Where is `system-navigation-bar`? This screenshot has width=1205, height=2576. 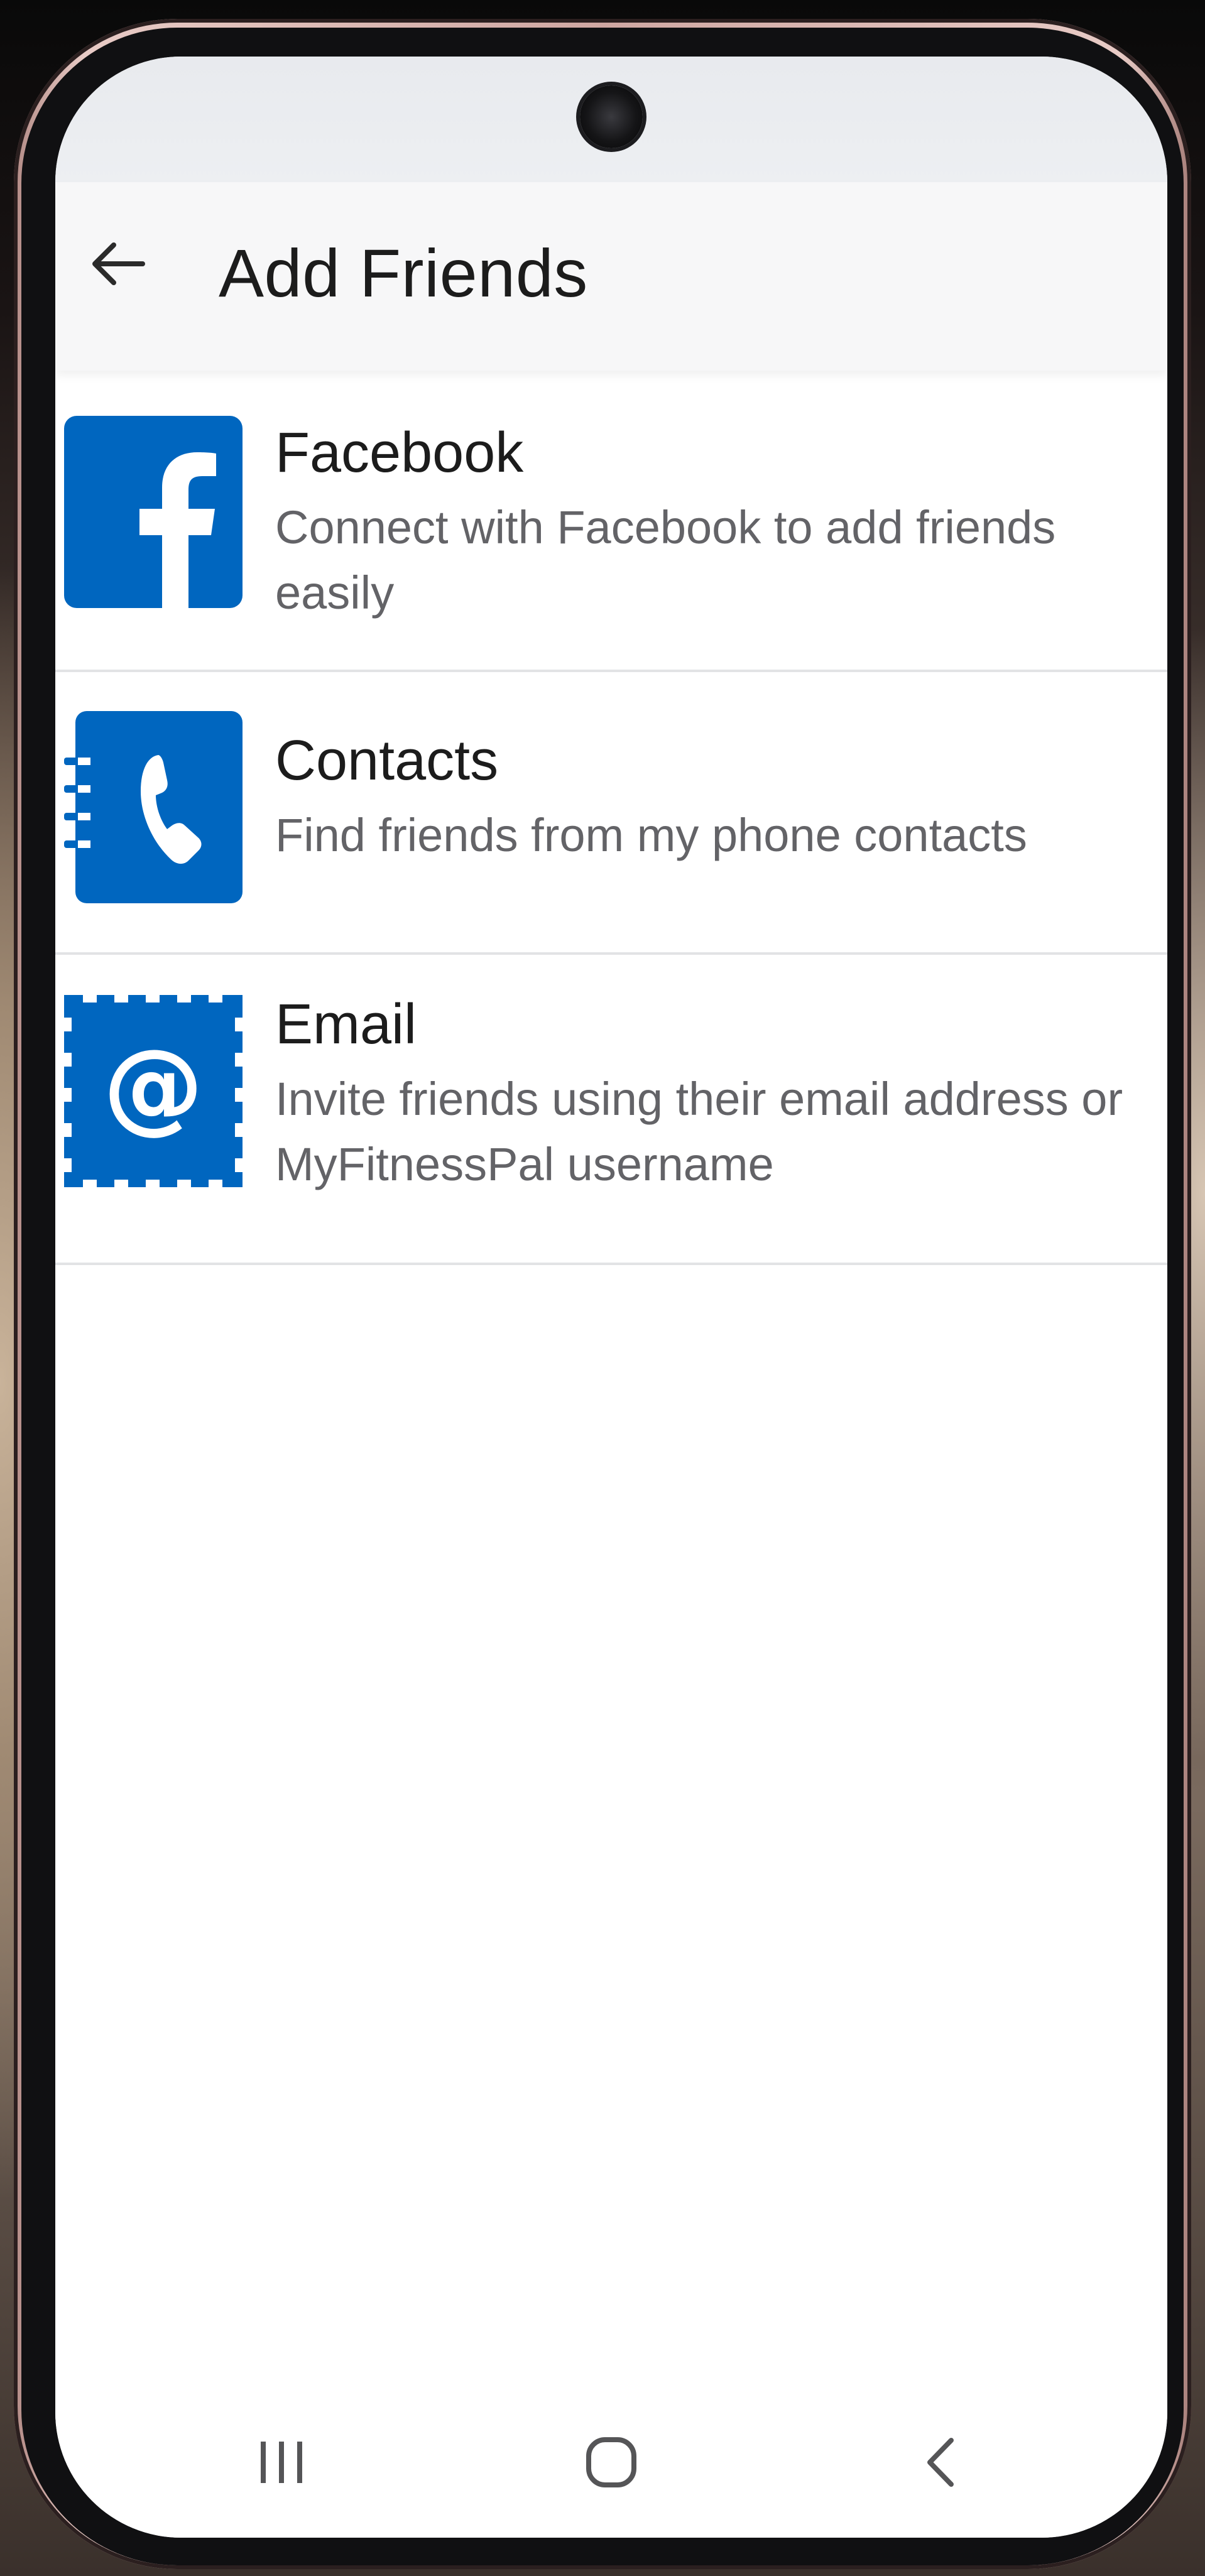 system-navigation-bar is located at coordinates (611, 2465).